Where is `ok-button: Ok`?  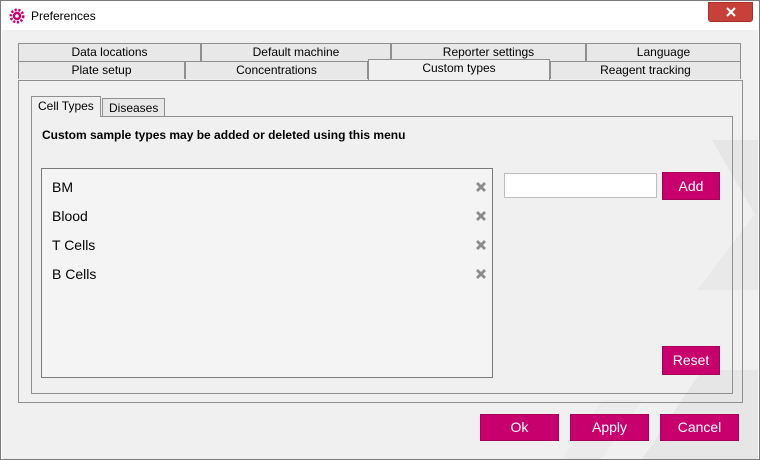 ok-button: Ok is located at coordinates (519, 427).